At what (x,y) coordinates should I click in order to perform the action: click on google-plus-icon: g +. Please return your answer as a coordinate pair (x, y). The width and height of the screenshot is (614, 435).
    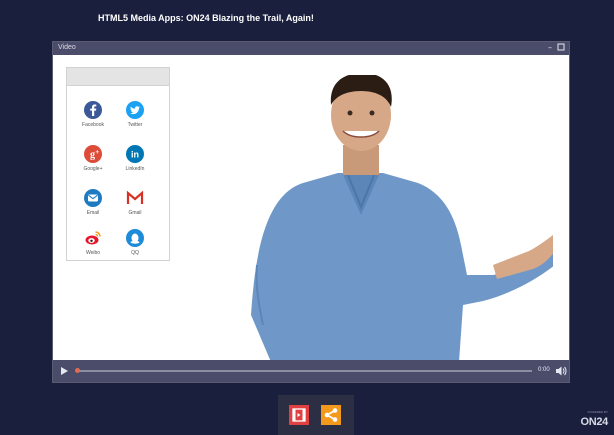
    Looking at the image, I should click on (93, 154).